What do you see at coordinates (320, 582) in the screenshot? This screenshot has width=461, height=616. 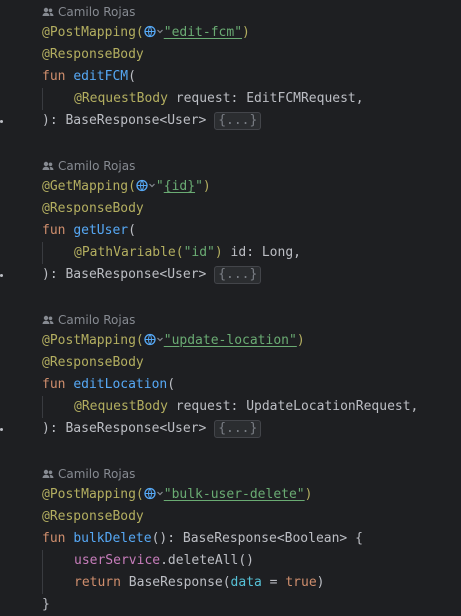 I see `paren-close: )` at bounding box center [320, 582].